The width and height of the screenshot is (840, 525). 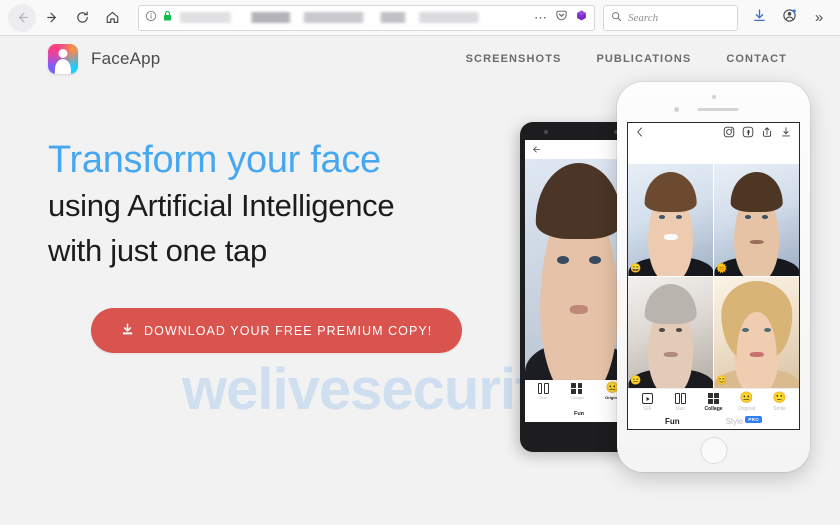 What do you see at coordinates (63, 59) in the screenshot?
I see `faceapp-logo-icon` at bounding box center [63, 59].